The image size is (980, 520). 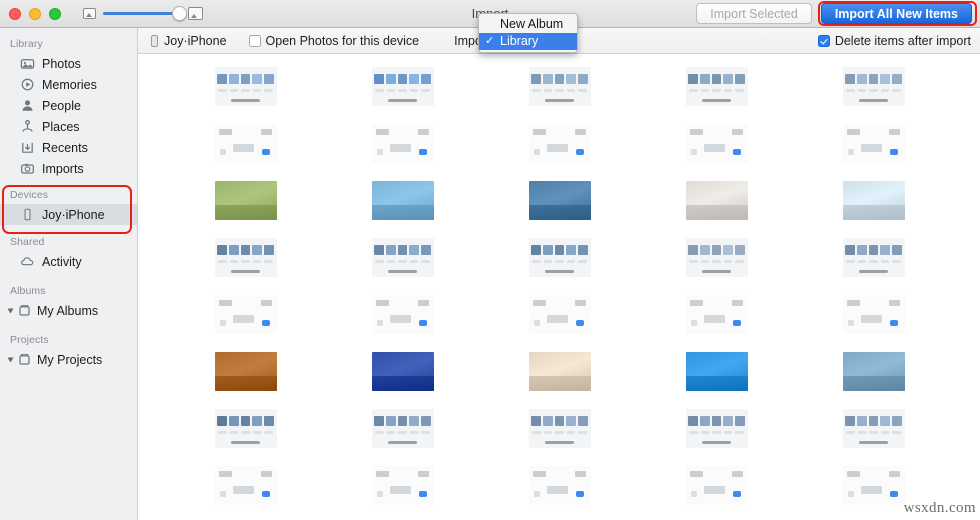 What do you see at coordinates (68, 168) in the screenshot?
I see `sidebar-item-imports: Imports` at bounding box center [68, 168].